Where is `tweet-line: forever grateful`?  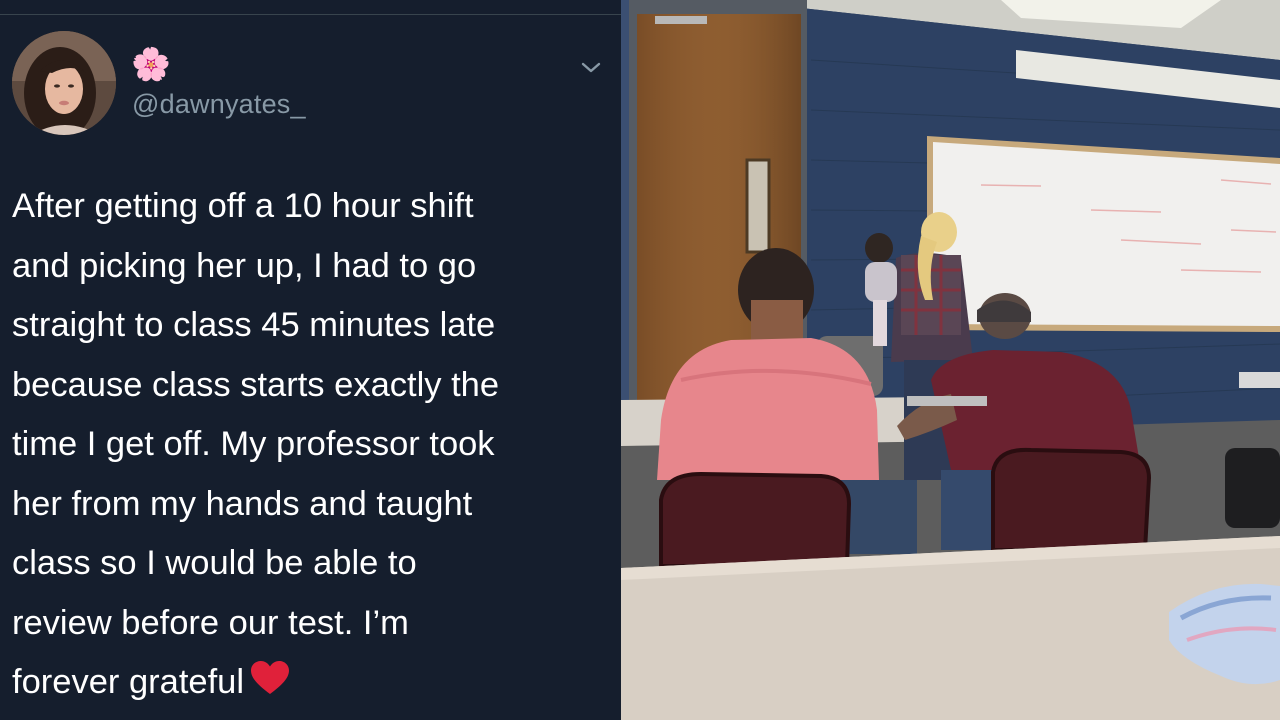
tweet-line: forever grateful is located at coordinates (128, 682).